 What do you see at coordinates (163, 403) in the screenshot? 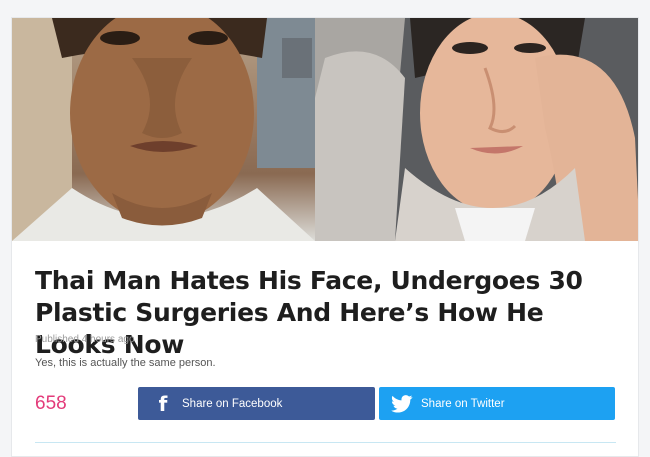
I see `facebook-icon: f` at bounding box center [163, 403].